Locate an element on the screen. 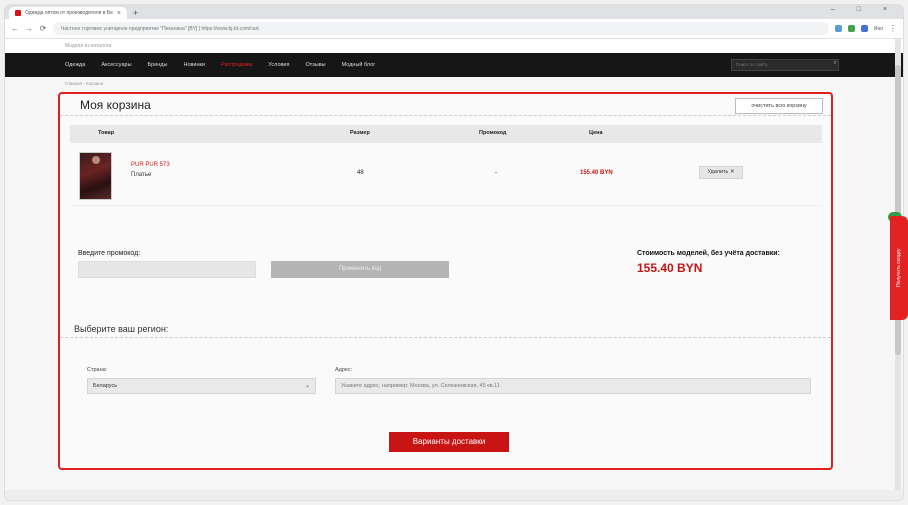 The width and height of the screenshot is (908, 505). region-title: Выберите ваш регион: is located at coordinates (121, 329).